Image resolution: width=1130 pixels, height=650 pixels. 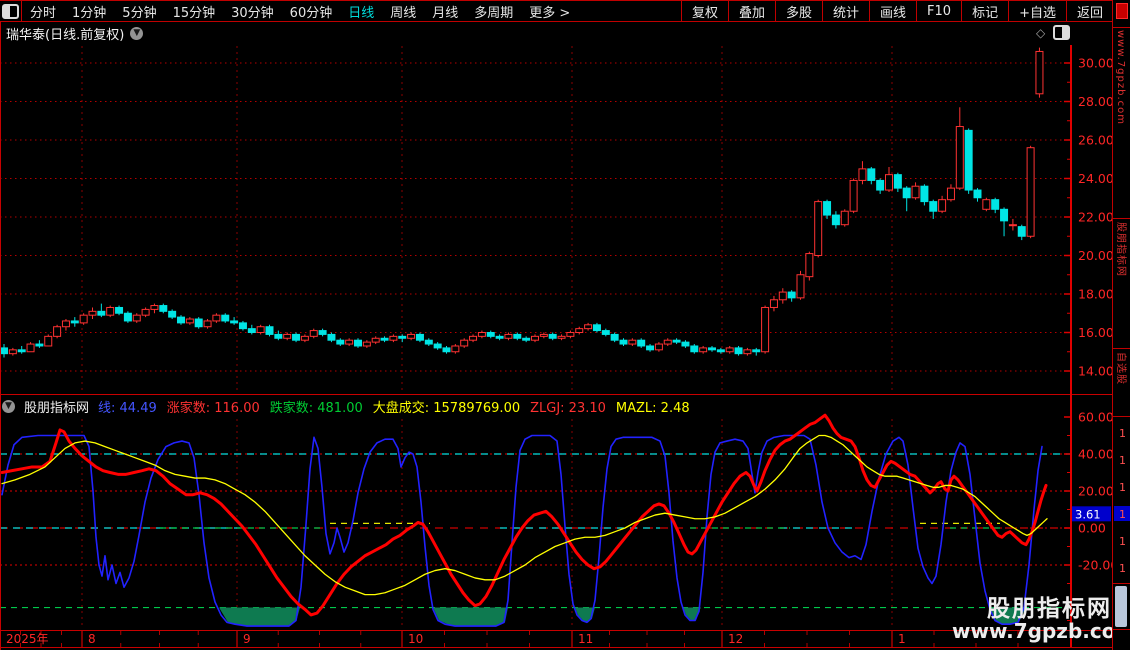 I want to click on date-label: 2025年, so click(x=27, y=639).